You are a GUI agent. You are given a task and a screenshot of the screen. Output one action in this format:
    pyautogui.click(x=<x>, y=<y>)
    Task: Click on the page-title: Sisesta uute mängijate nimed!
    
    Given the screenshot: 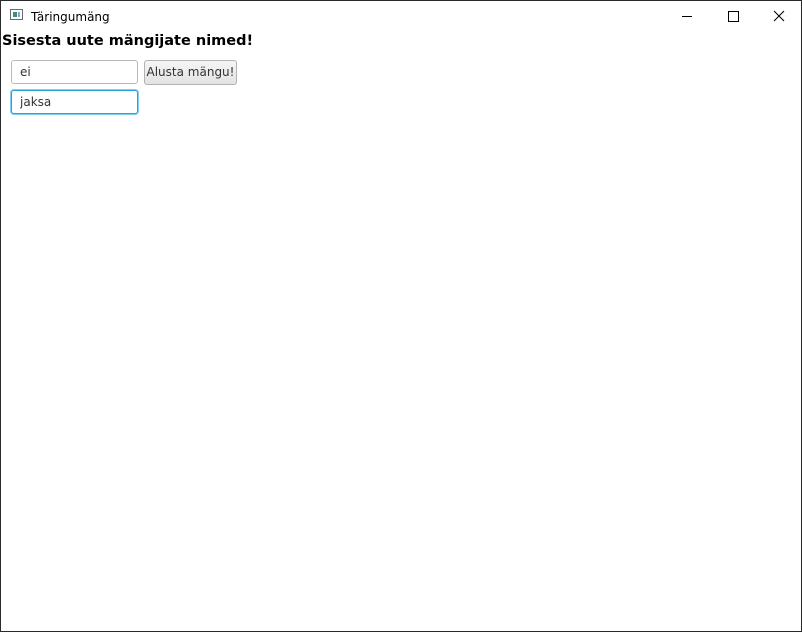 What is the action you would take?
    pyautogui.click(x=128, y=41)
    